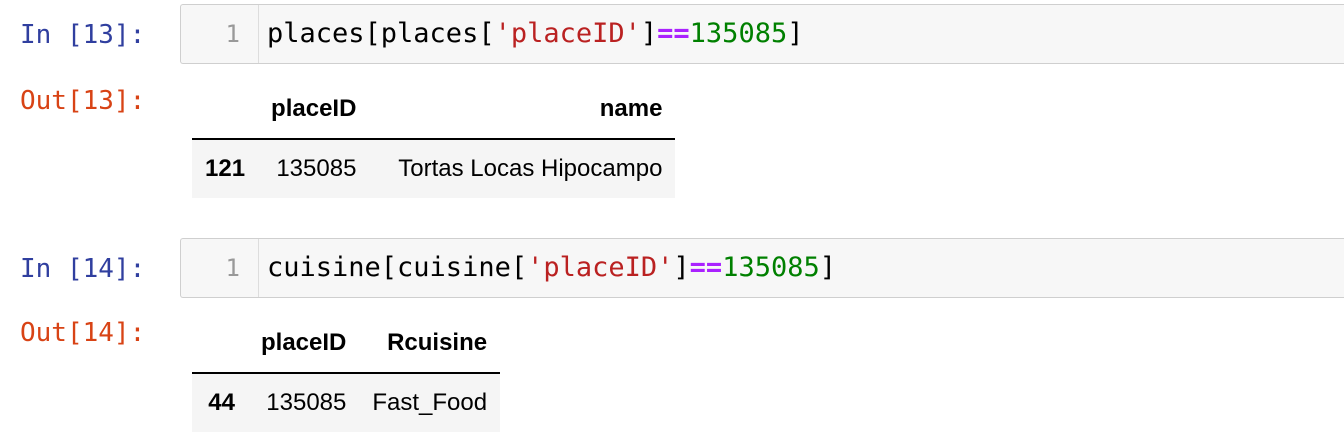  I want to click on output-prompt-13: Out[13]:, so click(83, 101).